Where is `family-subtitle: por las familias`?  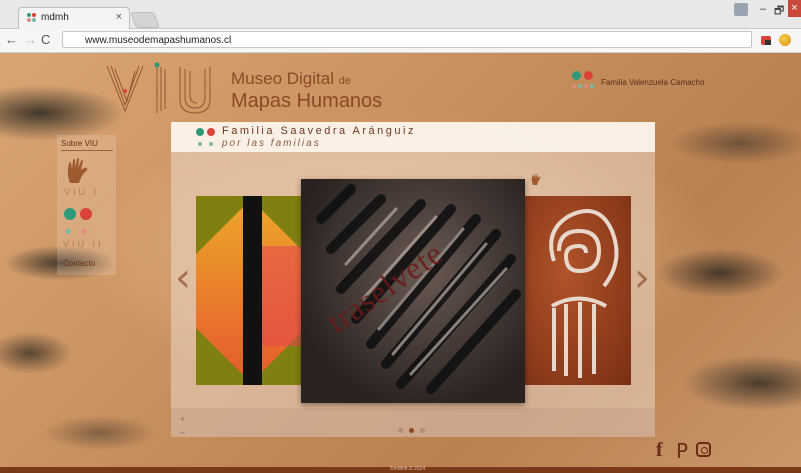
family-subtitle: por las familias is located at coordinates (271, 143).